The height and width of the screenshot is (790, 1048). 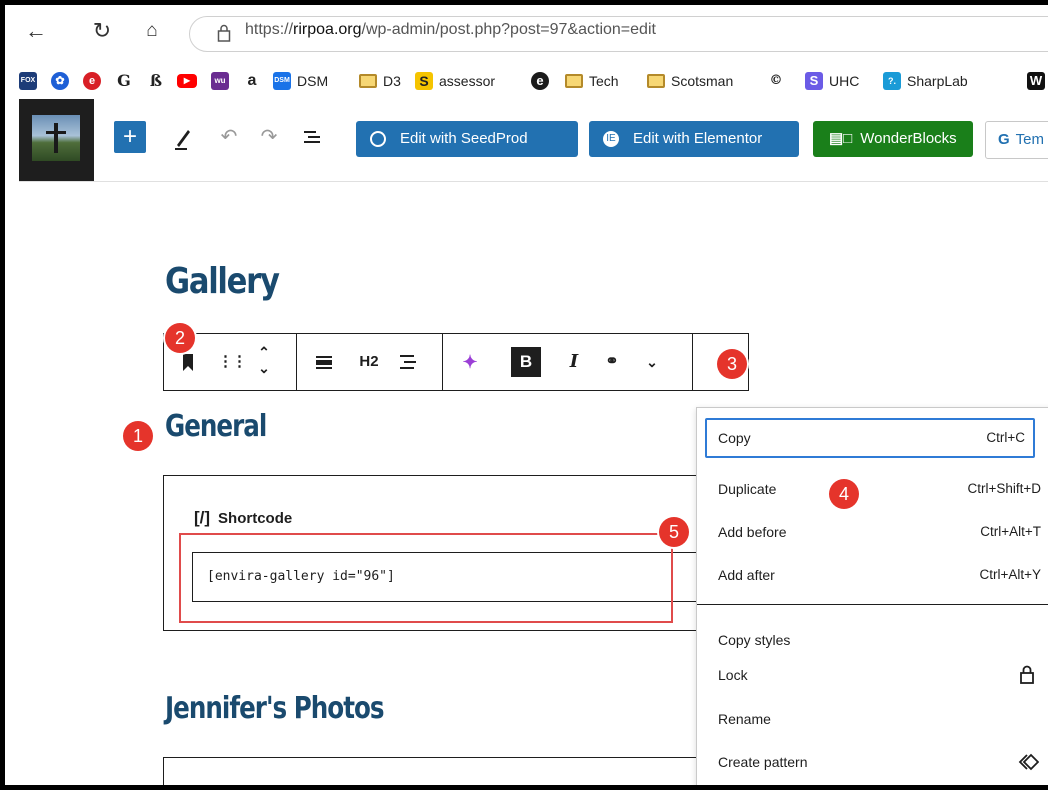 What do you see at coordinates (652, 362) in the screenshot?
I see `more-formatting-chevron-icon: ⌄` at bounding box center [652, 362].